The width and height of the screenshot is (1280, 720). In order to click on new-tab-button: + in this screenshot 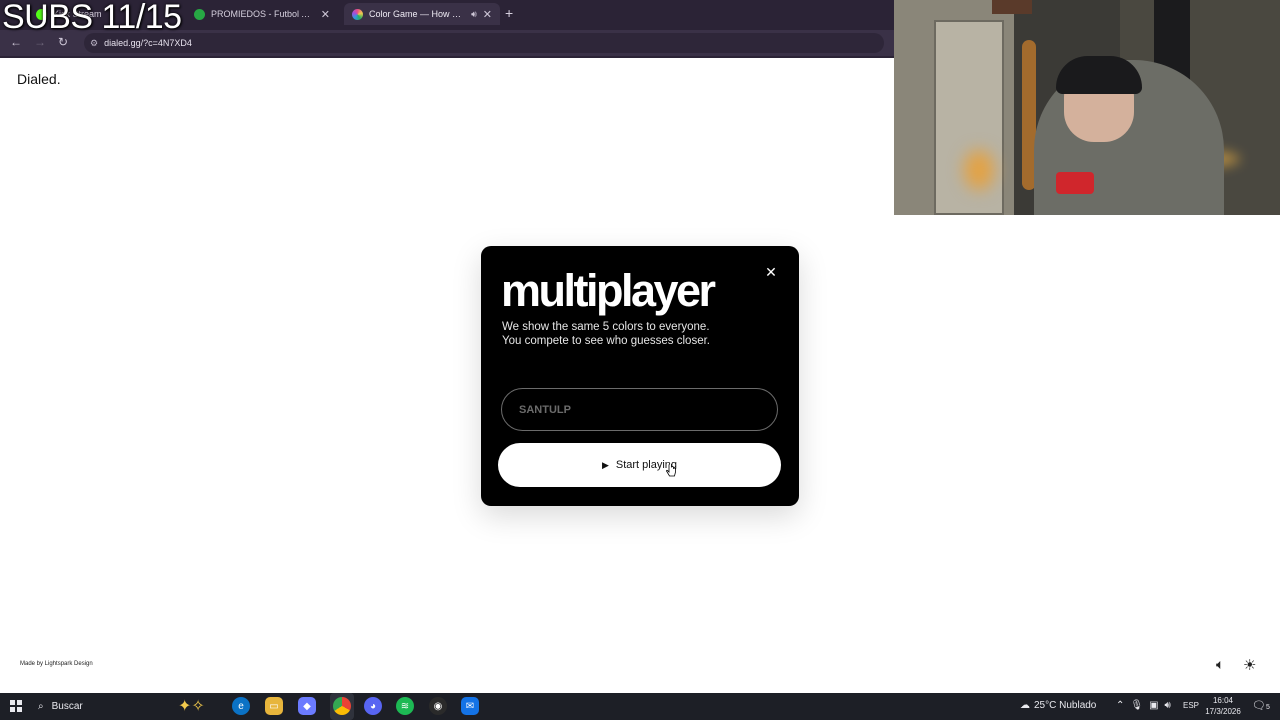, I will do `click(509, 13)`.